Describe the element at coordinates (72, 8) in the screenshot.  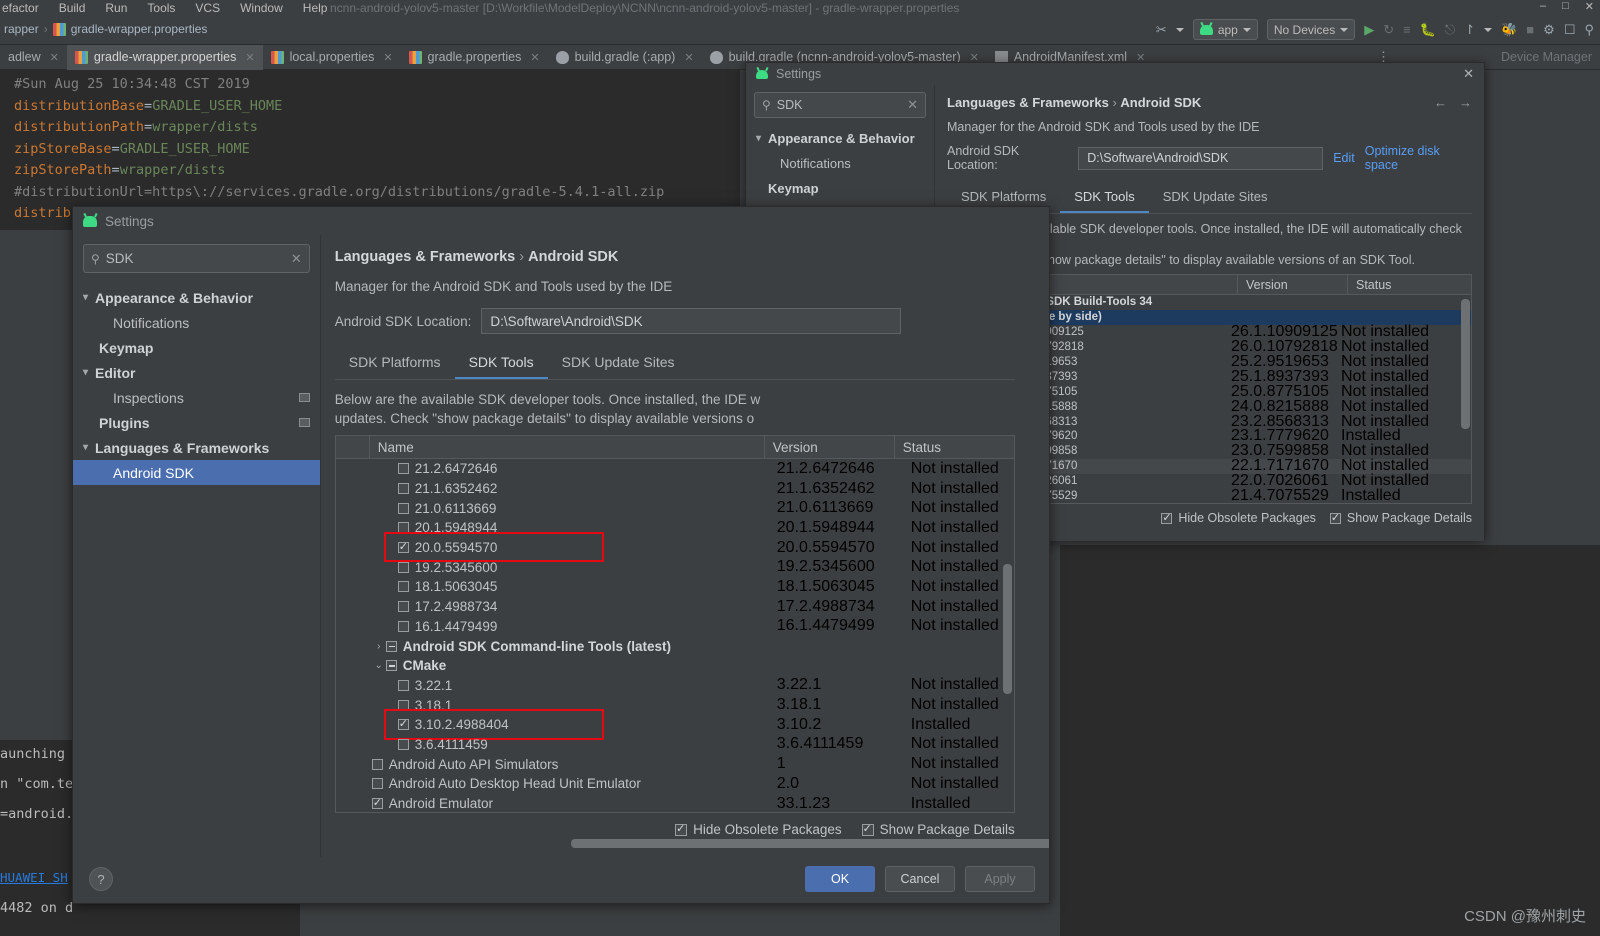
I see `menu-item-build: Build` at that location.